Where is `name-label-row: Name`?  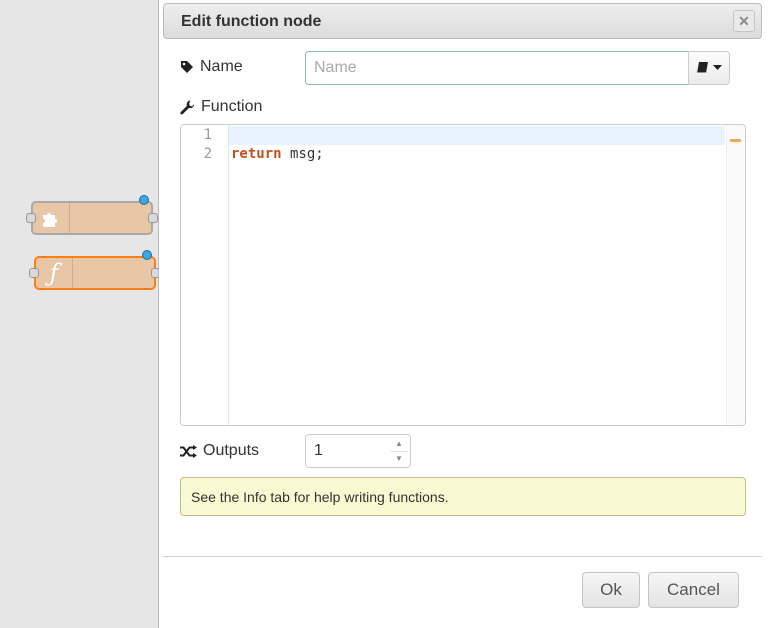
name-label-row: Name is located at coordinates (211, 67).